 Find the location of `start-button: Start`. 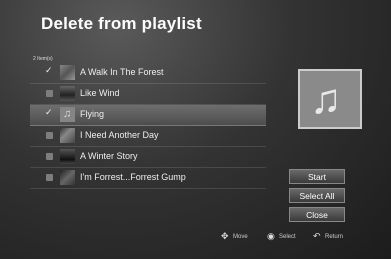

start-button: Start is located at coordinates (317, 176).